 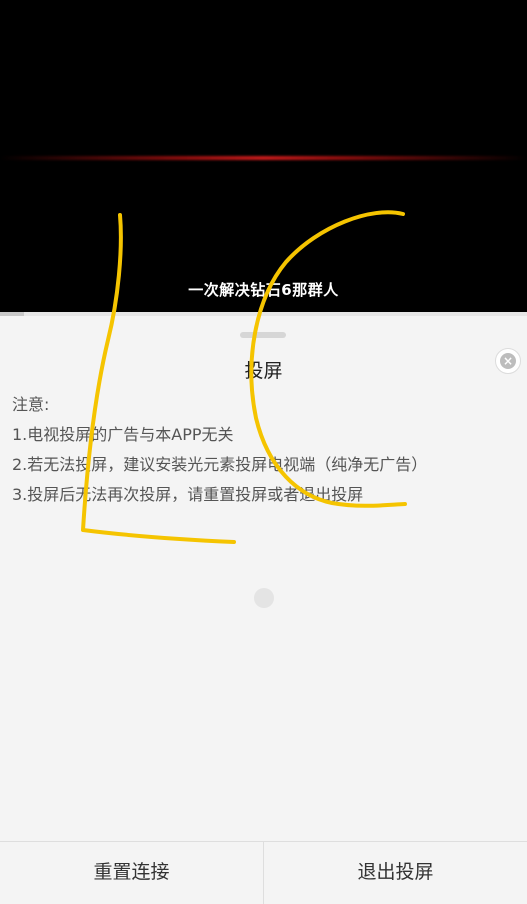 I want to click on close-button: ×, so click(x=508, y=361).